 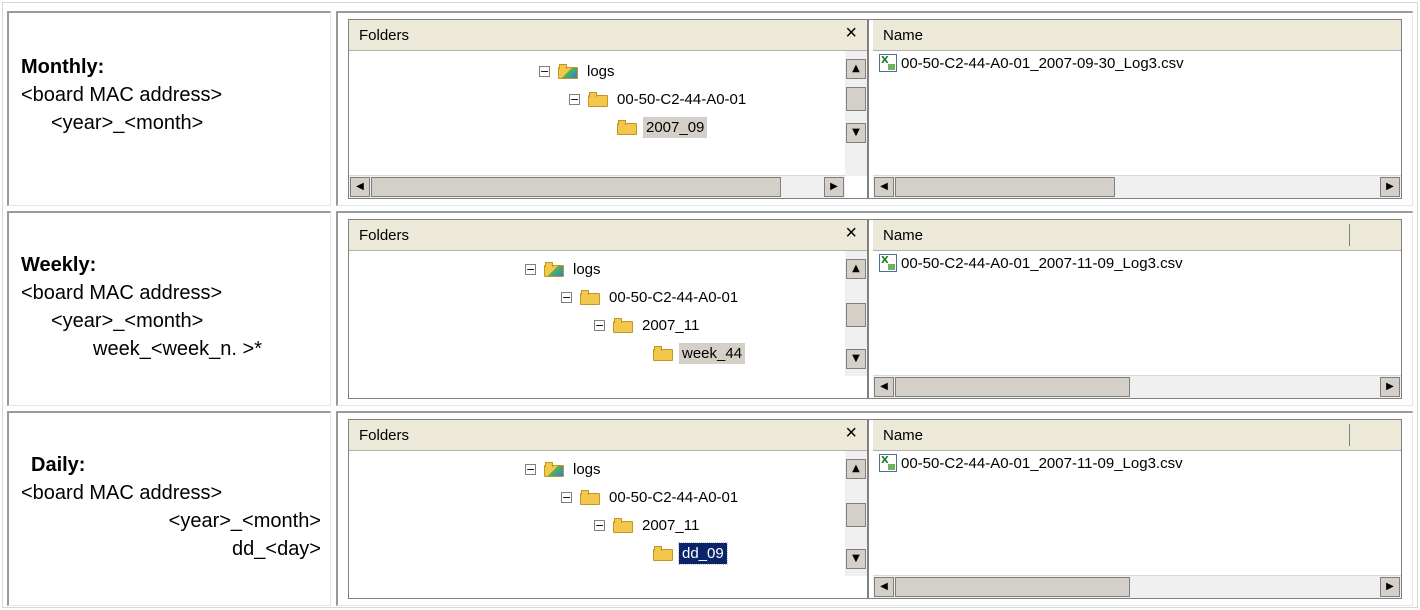 I want to click on tree-node-label: 2007_09, so click(x=675, y=127).